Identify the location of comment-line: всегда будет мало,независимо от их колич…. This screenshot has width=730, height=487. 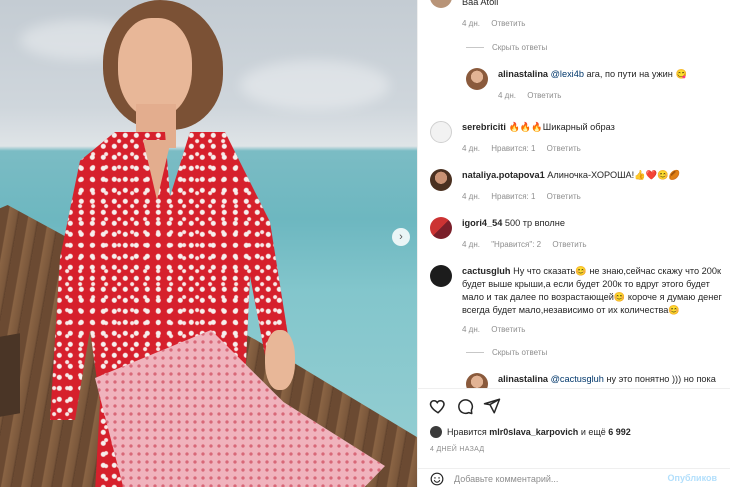
(571, 310).